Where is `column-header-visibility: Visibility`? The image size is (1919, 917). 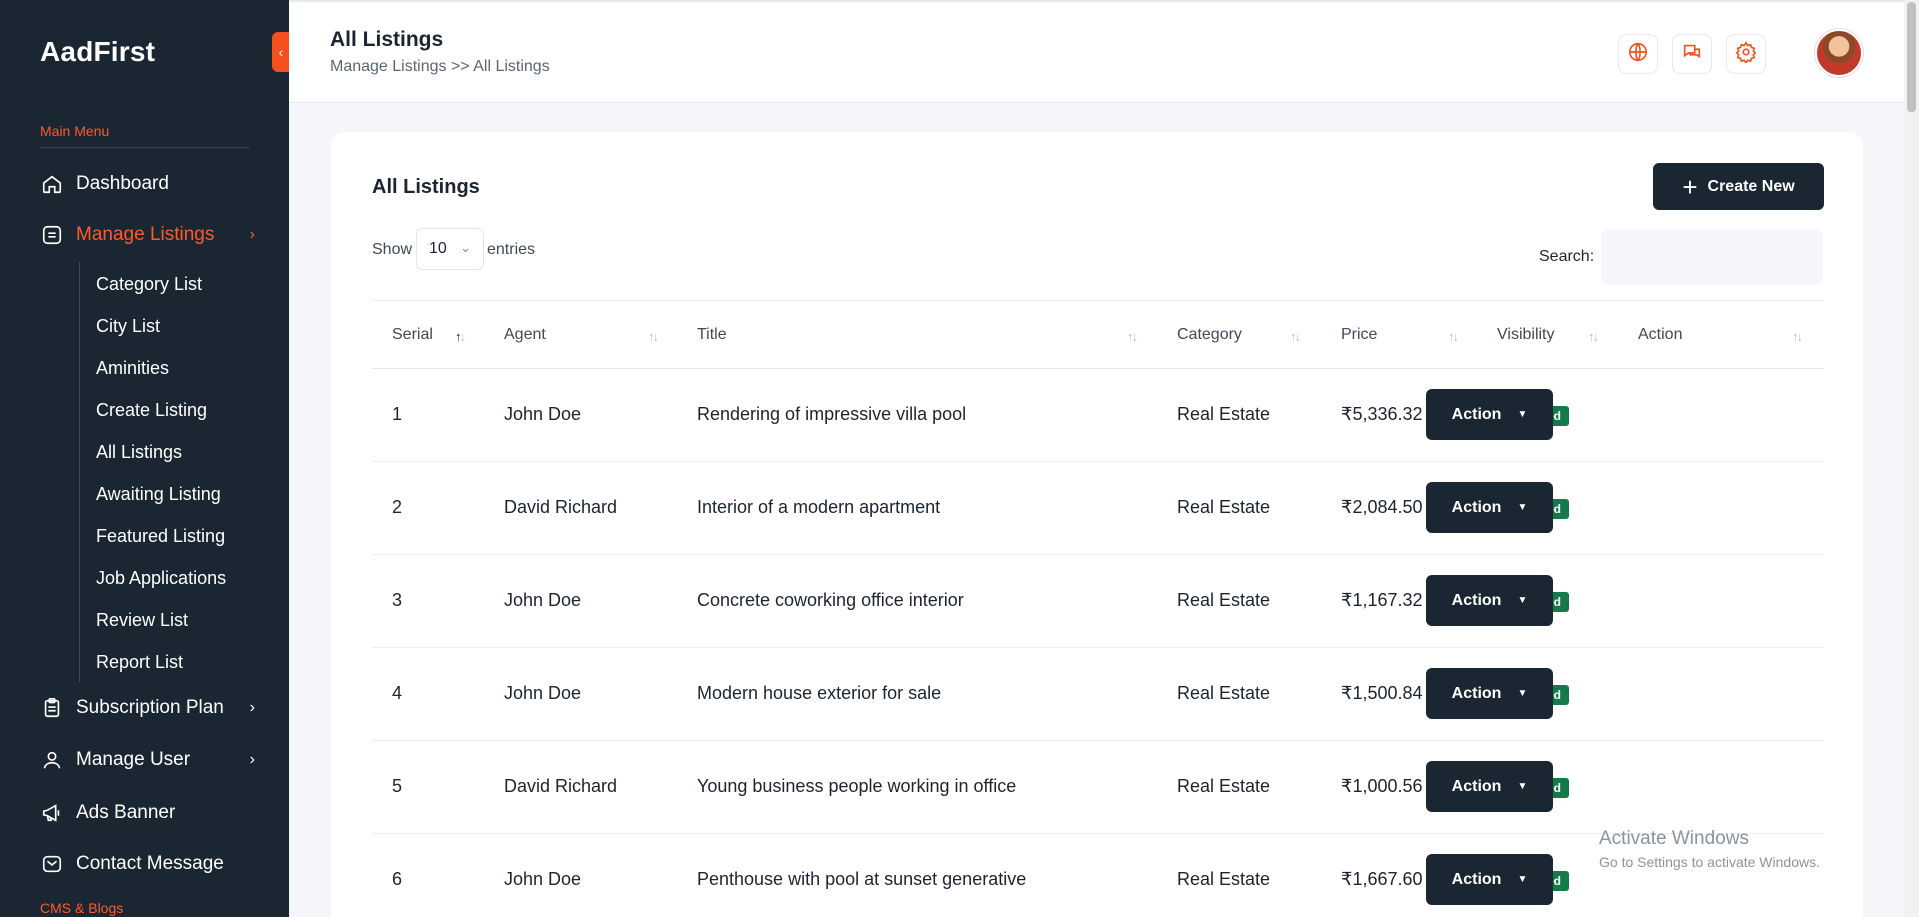
column-header-visibility: Visibility is located at coordinates (1526, 335).